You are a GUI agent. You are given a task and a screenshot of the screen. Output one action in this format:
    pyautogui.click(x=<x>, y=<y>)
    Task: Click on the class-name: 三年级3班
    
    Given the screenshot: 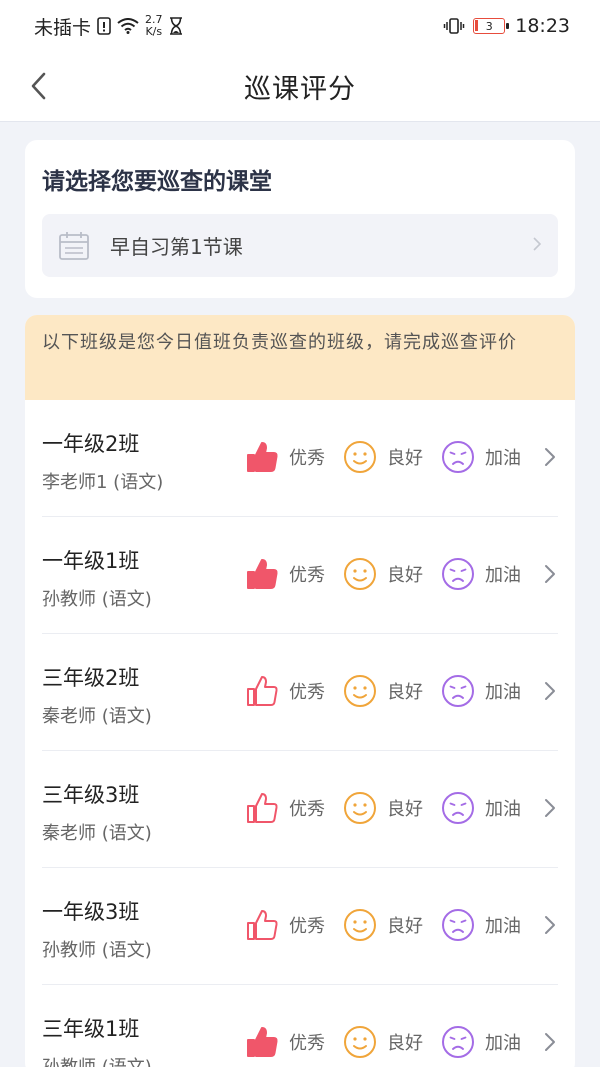 What is the action you would take?
    pyautogui.click(x=91, y=795)
    